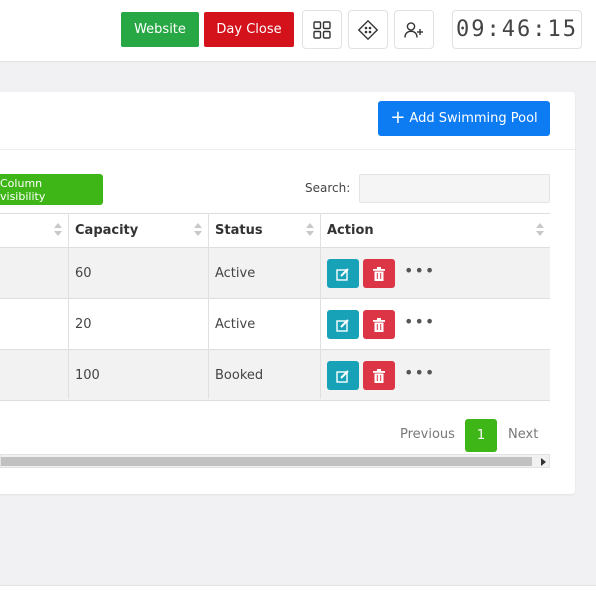 The width and height of the screenshot is (596, 596). I want to click on add-user-button, so click(414, 29).